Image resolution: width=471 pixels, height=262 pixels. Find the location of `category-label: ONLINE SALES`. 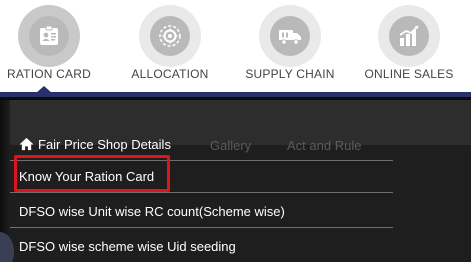

category-label: ONLINE SALES is located at coordinates (409, 74).